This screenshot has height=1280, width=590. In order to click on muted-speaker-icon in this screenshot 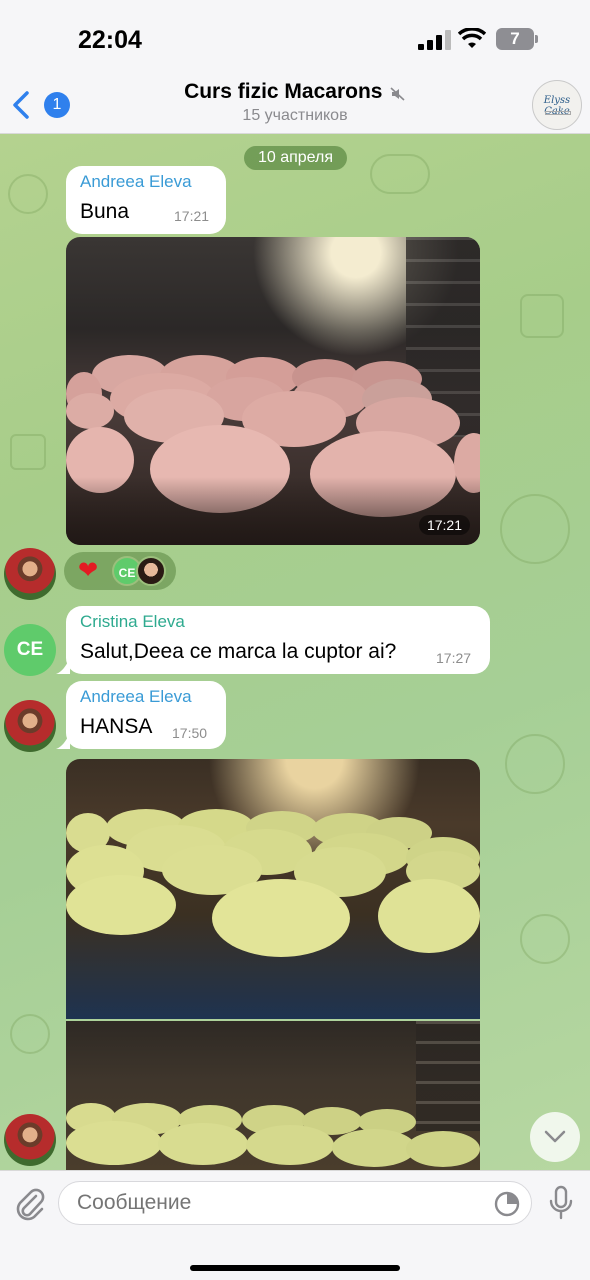, I will do `click(397, 94)`.